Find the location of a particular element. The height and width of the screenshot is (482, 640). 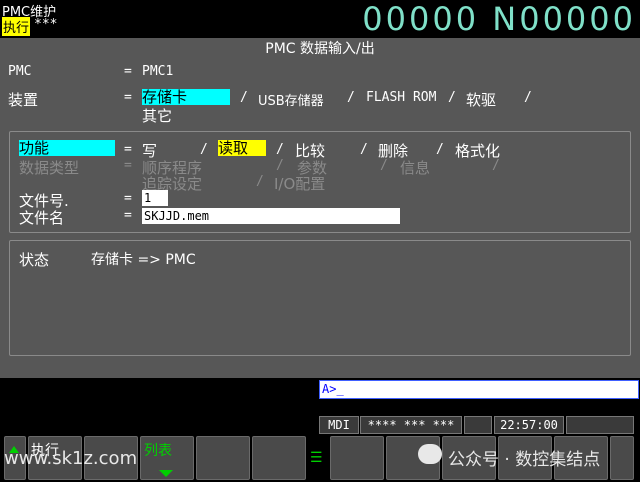

layers-icon: ☰ is located at coordinates (316, 458).